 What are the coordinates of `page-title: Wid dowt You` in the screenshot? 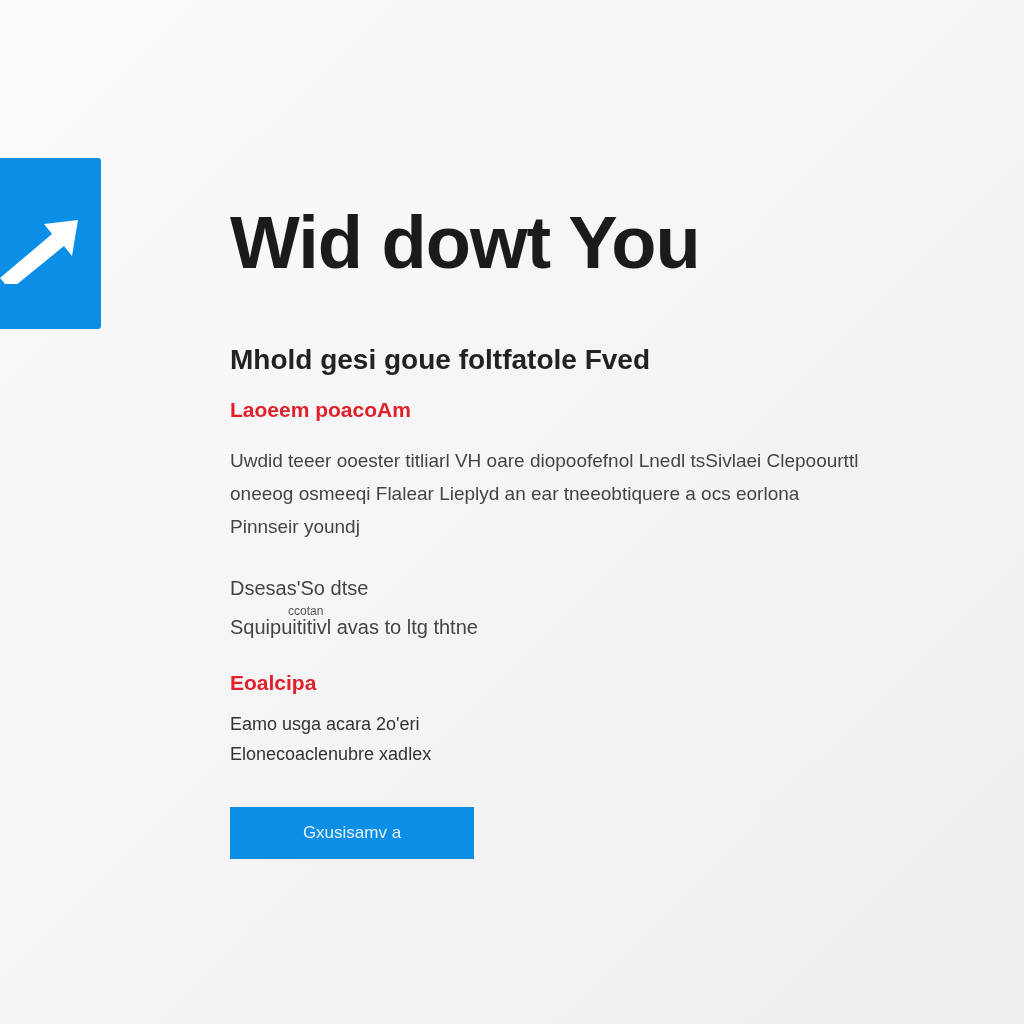 It's located at (465, 243).